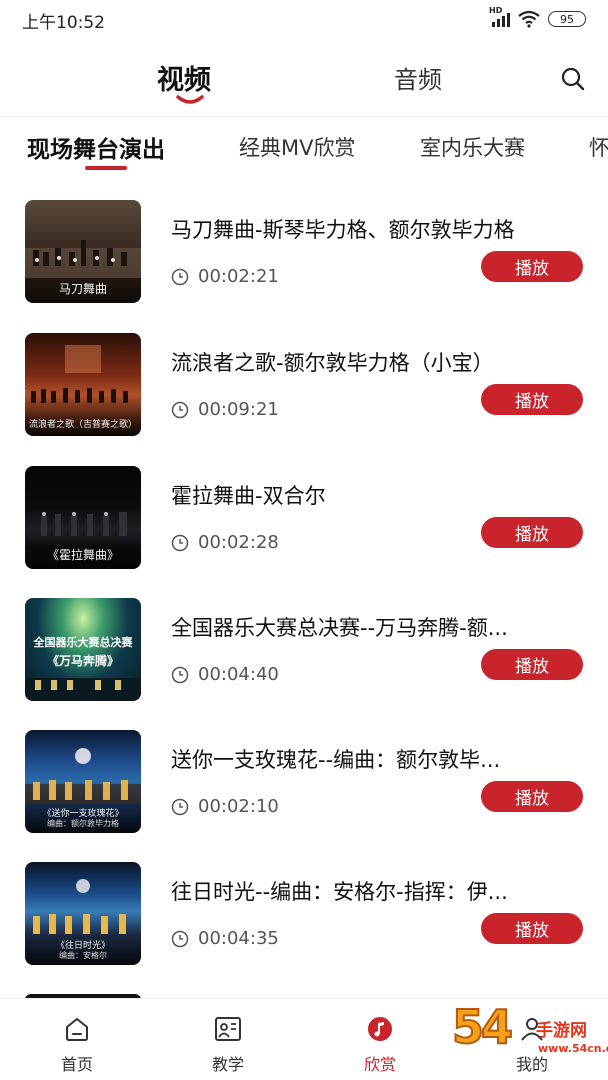 This screenshot has width=608, height=1080. What do you see at coordinates (228, 1045) in the screenshot?
I see `nav-teaching: 教学` at bounding box center [228, 1045].